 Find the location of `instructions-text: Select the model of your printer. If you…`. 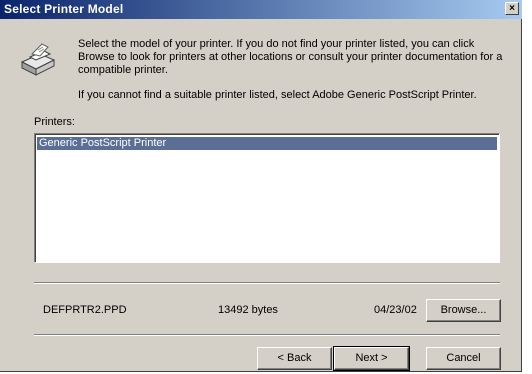

instructions-text: Select the model of your printer. If you… is located at coordinates (290, 57).